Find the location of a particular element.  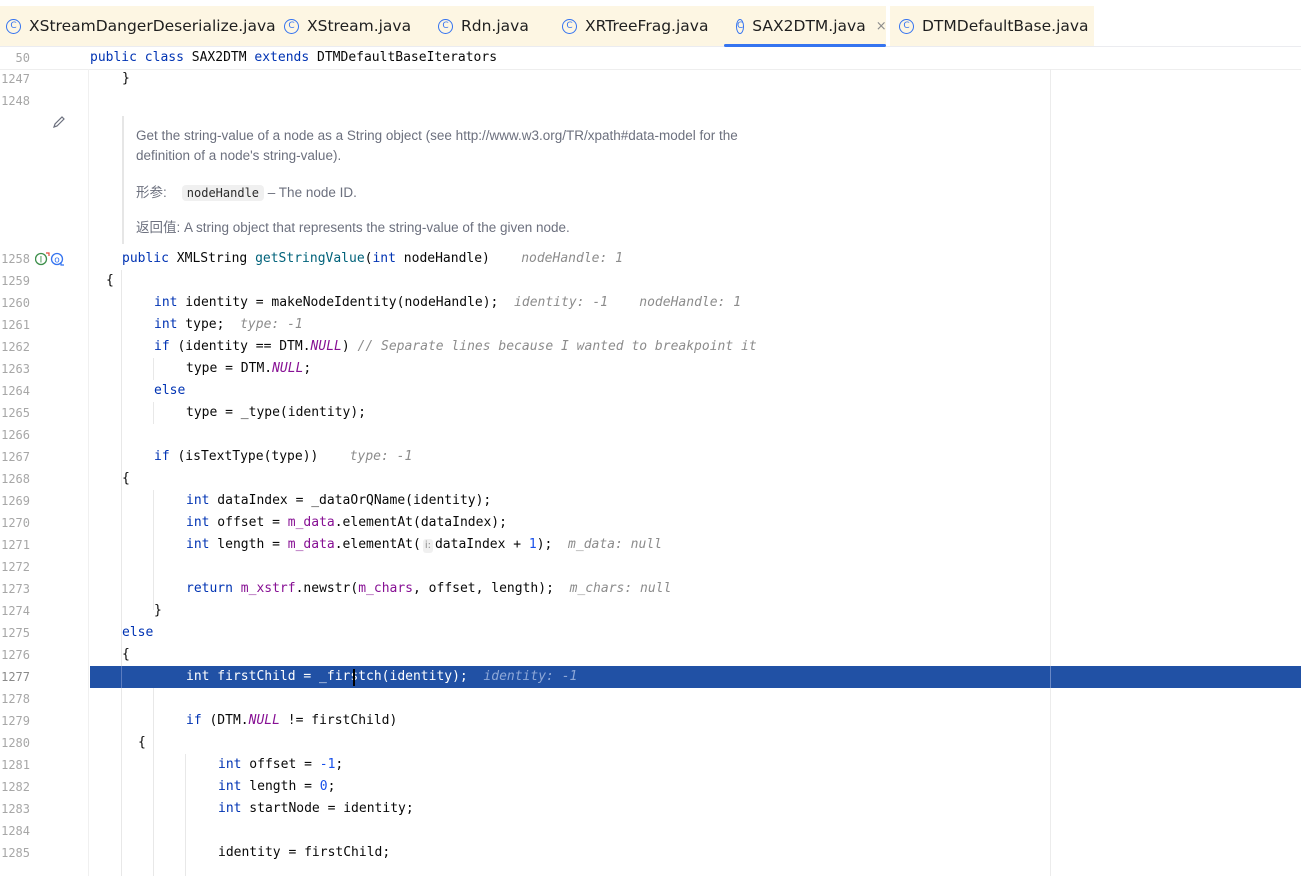

line-number: 1248 is located at coordinates (15, 101).